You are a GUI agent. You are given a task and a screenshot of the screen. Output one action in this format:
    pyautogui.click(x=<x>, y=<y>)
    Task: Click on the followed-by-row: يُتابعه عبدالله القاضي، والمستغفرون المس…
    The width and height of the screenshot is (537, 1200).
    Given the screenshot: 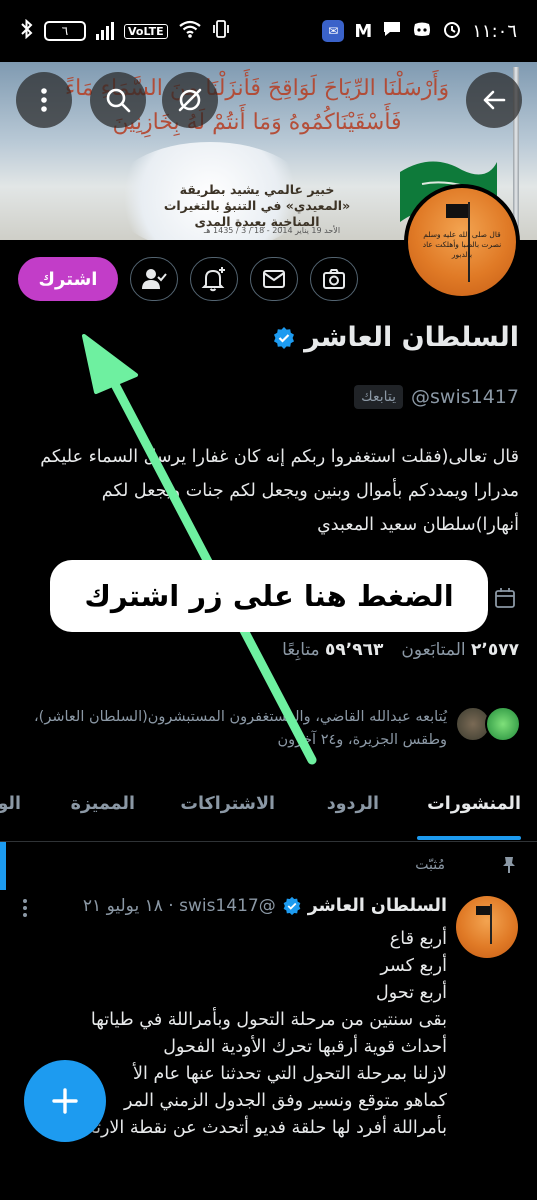 What is the action you would take?
    pyautogui.click(x=260, y=729)
    